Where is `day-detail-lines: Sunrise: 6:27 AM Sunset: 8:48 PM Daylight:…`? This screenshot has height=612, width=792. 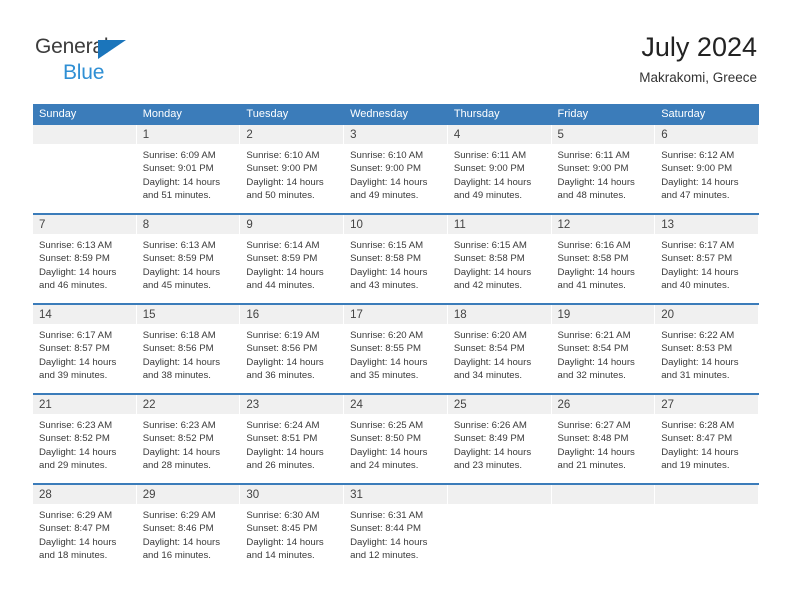 day-detail-lines: Sunrise: 6:27 AM Sunset: 8:48 PM Daylight:… is located at coordinates (603, 443).